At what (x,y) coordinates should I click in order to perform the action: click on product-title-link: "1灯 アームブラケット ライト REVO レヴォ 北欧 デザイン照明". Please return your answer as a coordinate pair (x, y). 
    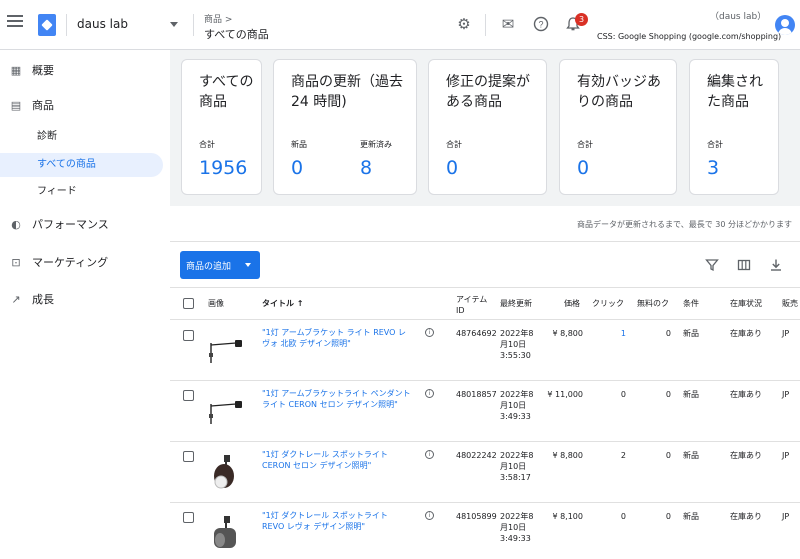
    Looking at the image, I should click on (337, 338).